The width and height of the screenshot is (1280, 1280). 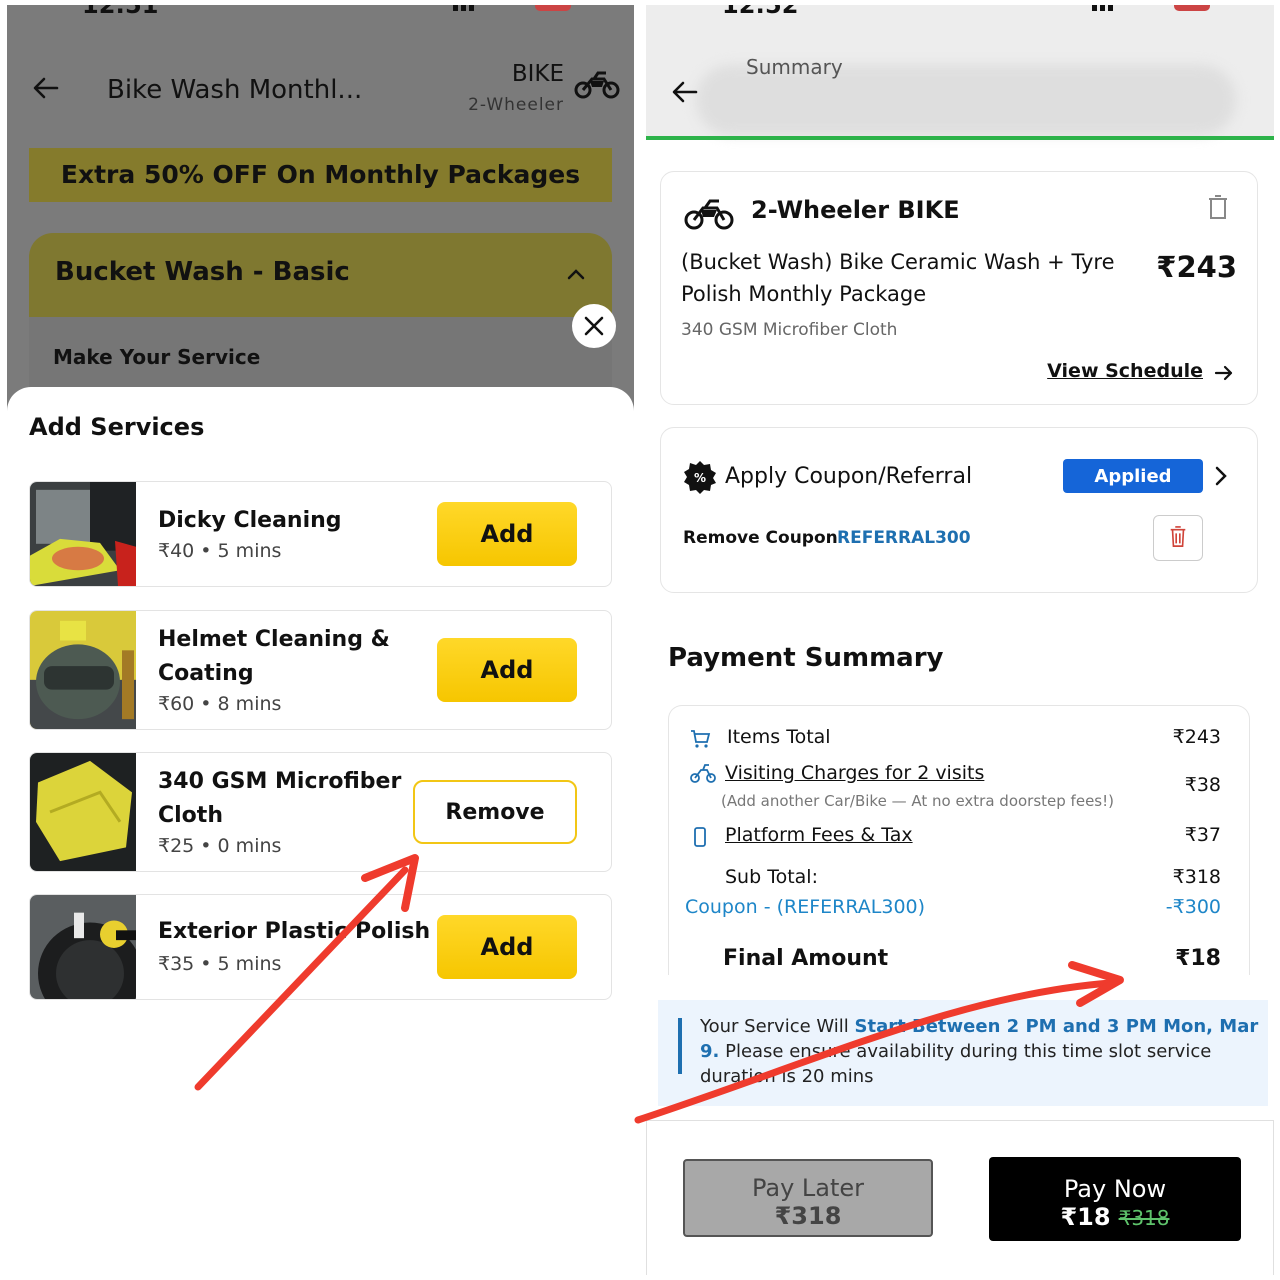 I want to click on coupon-discount-value: -₹300, so click(x=1193, y=907).